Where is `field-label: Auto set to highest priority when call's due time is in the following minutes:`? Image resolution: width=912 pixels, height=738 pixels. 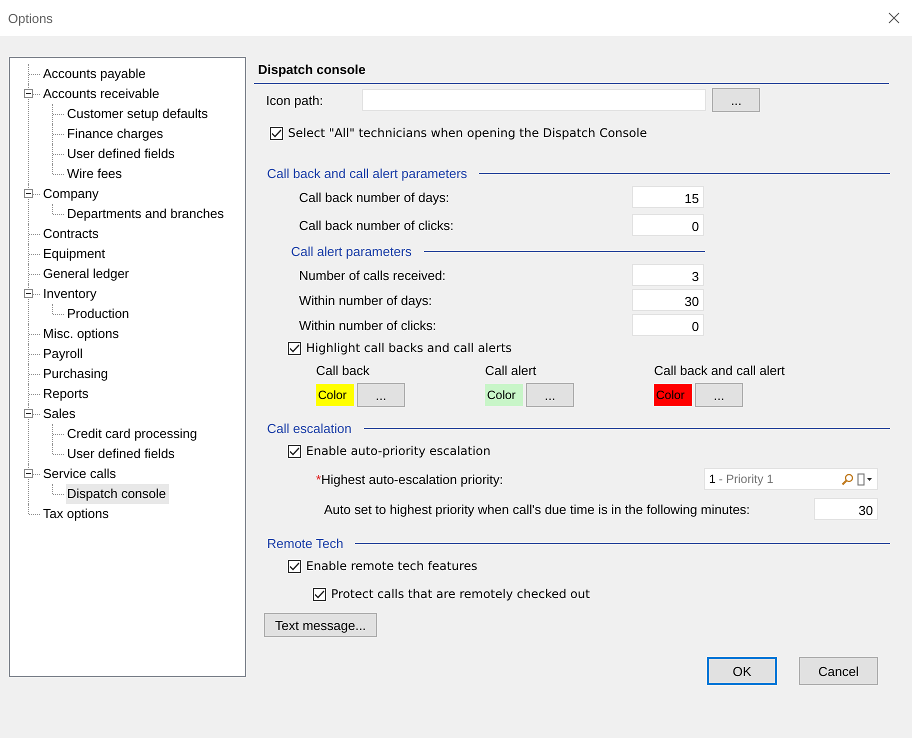 field-label: Auto set to highest priority when call's due time is in the following minutes: is located at coordinates (537, 509).